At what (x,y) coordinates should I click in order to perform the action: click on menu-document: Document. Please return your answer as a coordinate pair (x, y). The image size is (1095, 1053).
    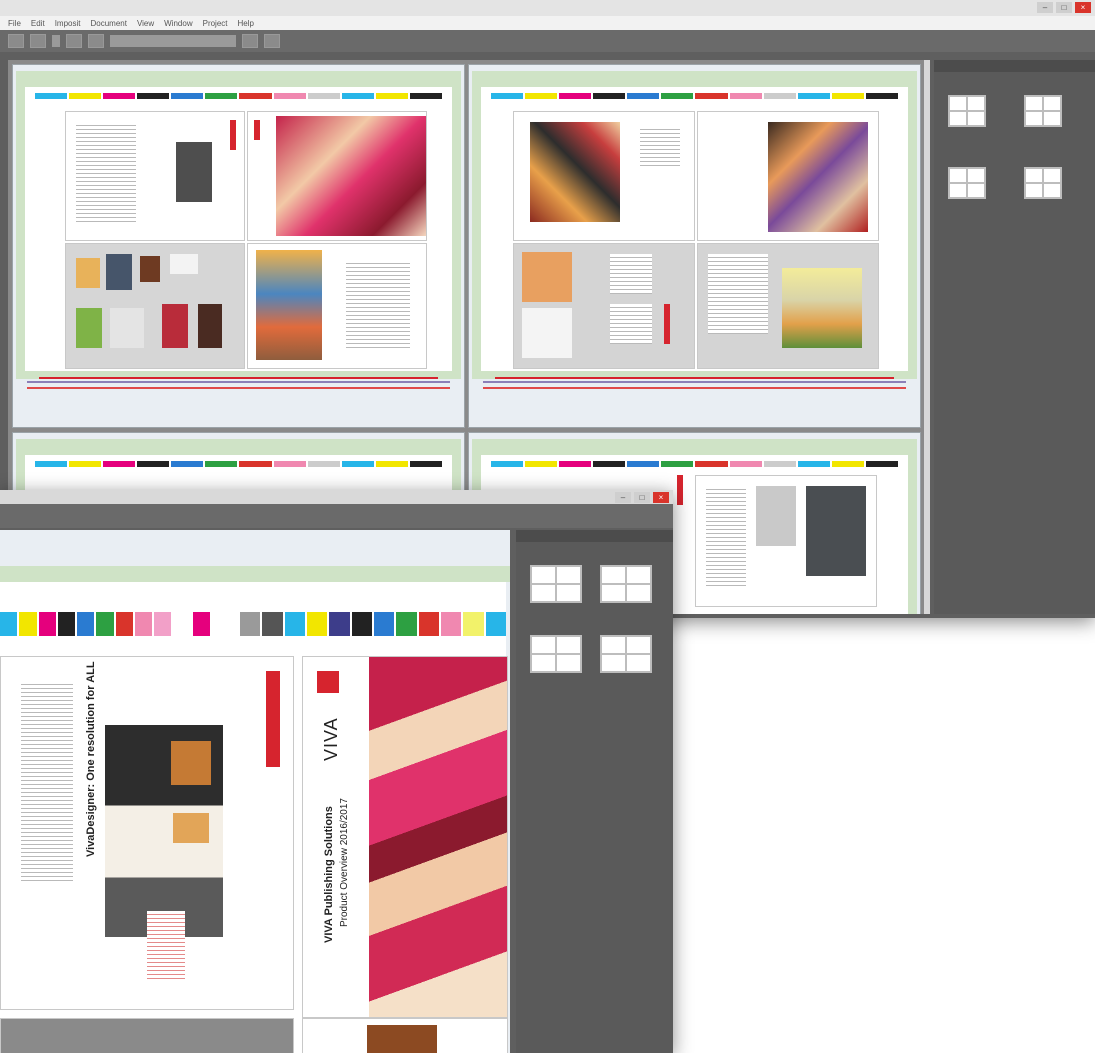
    Looking at the image, I should click on (108, 23).